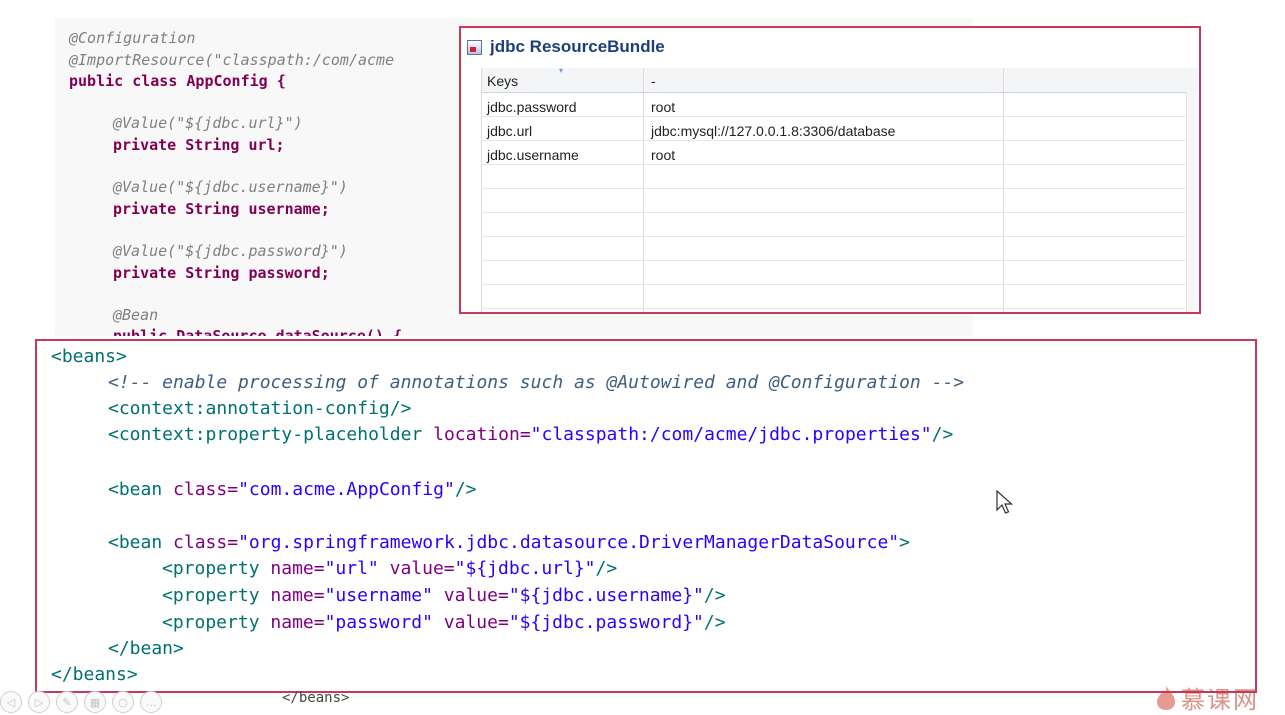 The height and width of the screenshot is (715, 1285). I want to click on code-line: @Value("${jdbc.url}"), so click(208, 123).